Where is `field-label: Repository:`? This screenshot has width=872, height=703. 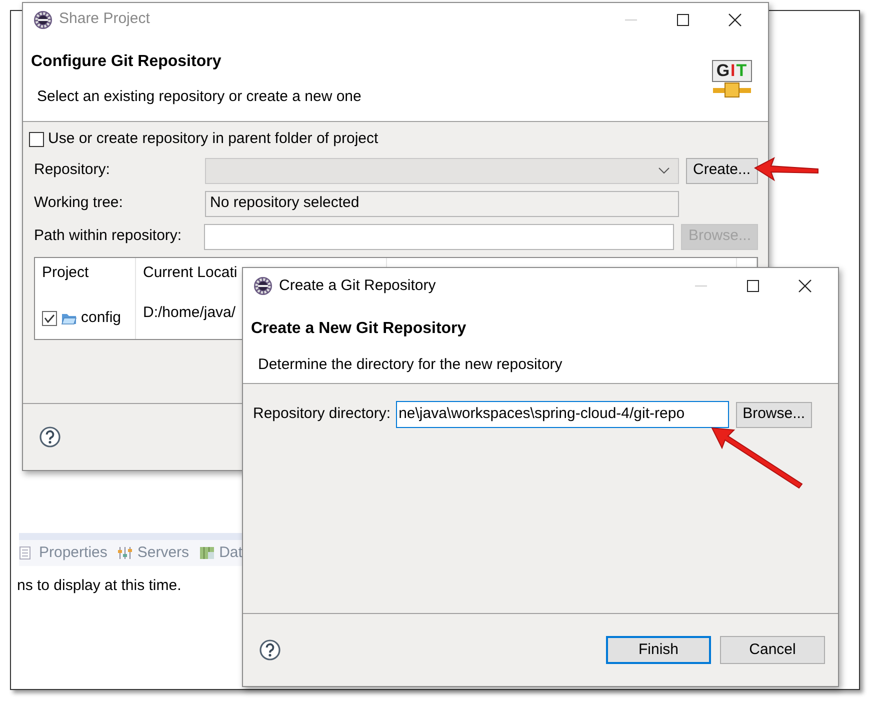
field-label: Repository: is located at coordinates (72, 170).